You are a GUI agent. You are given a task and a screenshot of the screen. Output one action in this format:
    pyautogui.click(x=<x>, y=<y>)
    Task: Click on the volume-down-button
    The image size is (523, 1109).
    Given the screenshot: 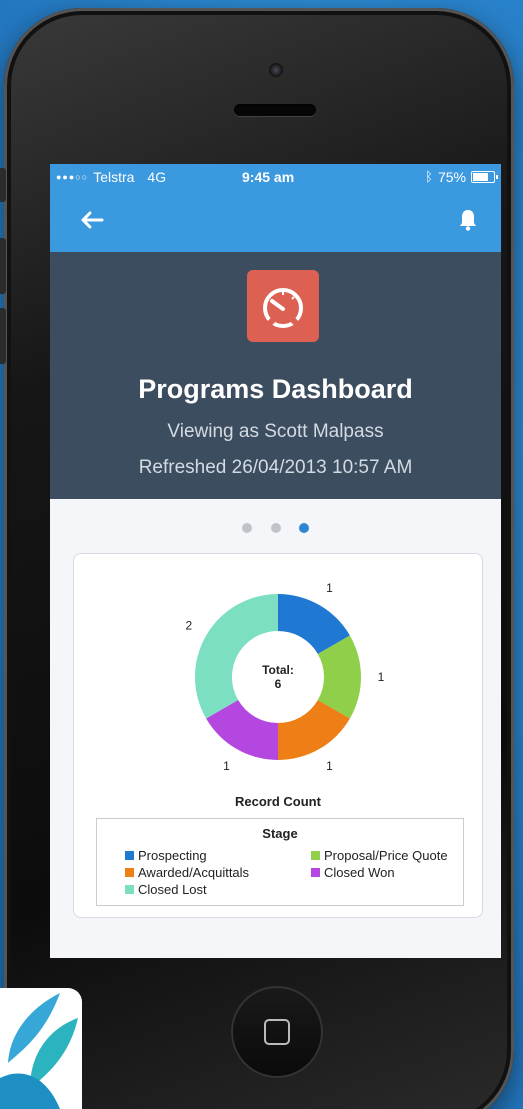 What is the action you would take?
    pyautogui.click(x=3, y=336)
    